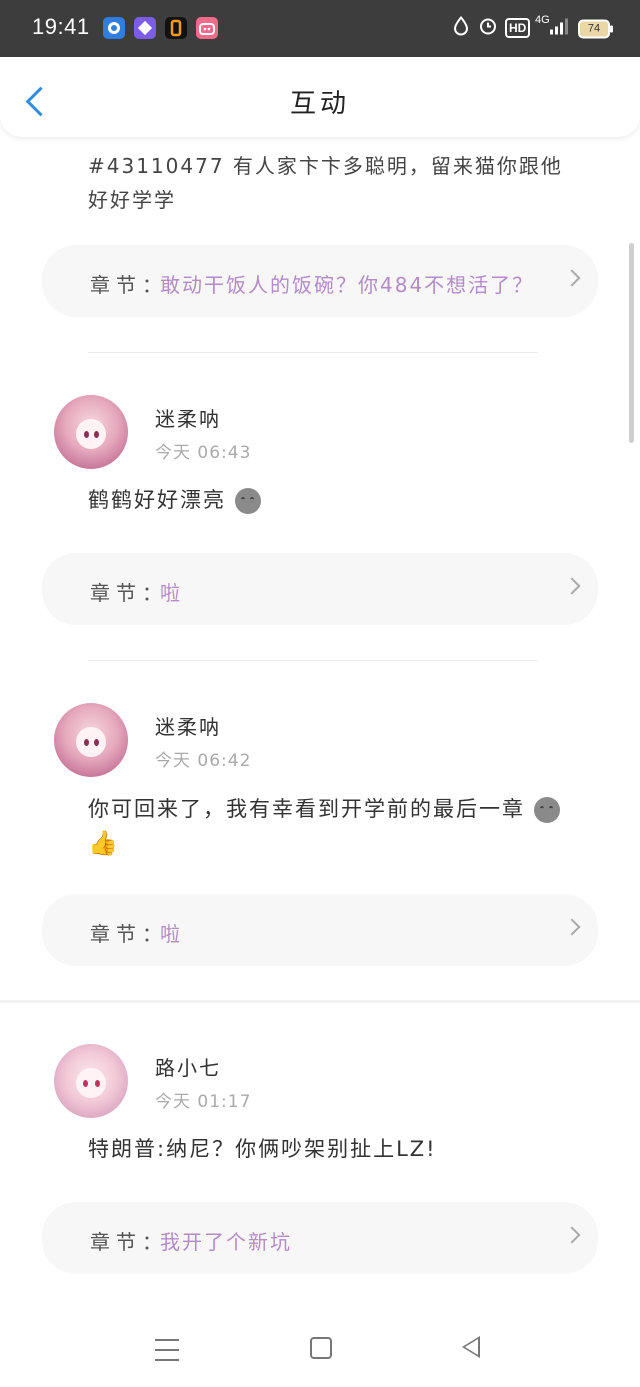  I want to click on drop-icon, so click(461, 28).